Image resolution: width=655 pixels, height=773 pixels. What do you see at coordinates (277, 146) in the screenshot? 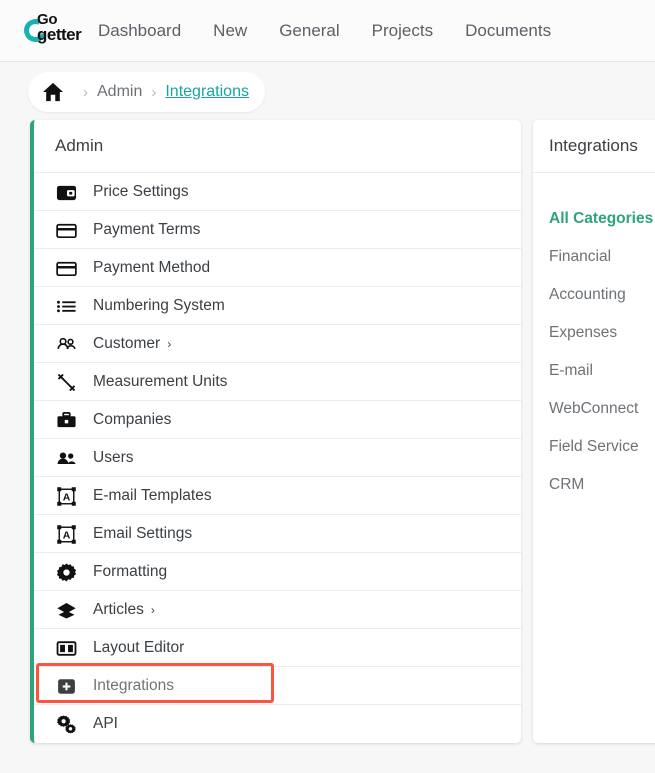
I see `admin-menu-title: Admin` at bounding box center [277, 146].